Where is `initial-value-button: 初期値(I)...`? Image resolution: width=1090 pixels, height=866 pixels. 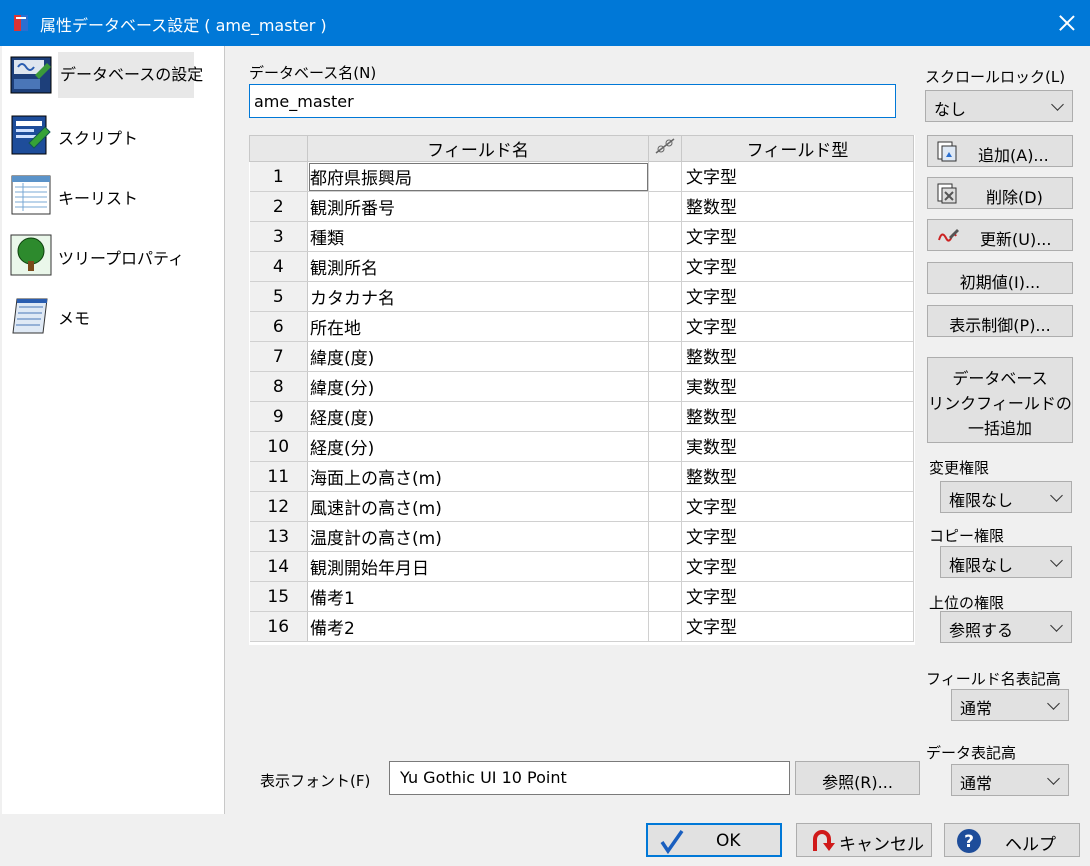
initial-value-button: 初期値(I)... is located at coordinates (1000, 278).